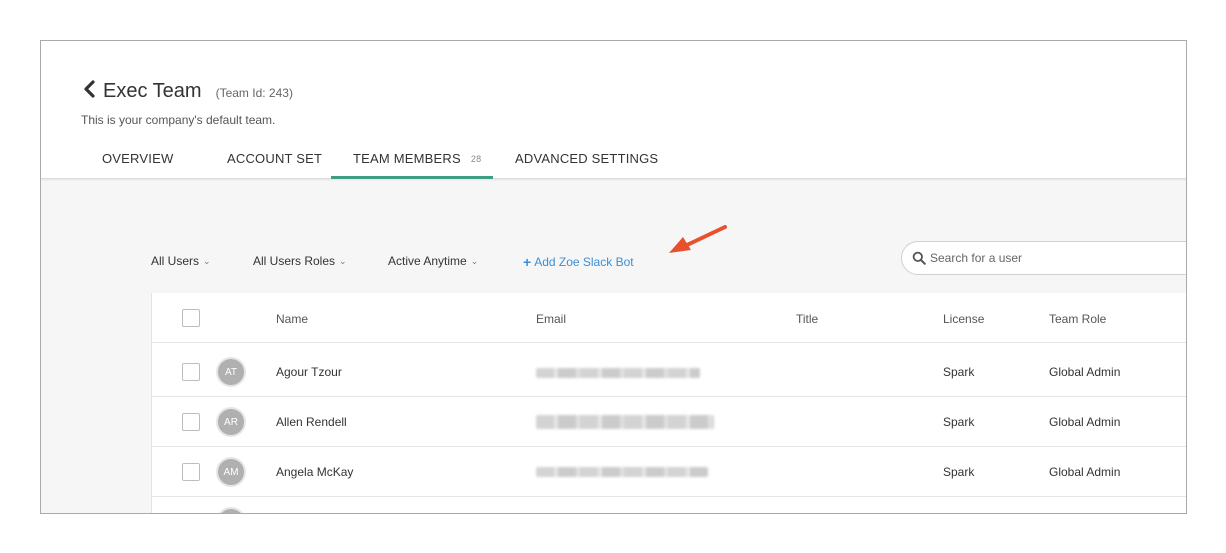  What do you see at coordinates (551, 319) in the screenshot?
I see `column-header-email: Email` at bounding box center [551, 319].